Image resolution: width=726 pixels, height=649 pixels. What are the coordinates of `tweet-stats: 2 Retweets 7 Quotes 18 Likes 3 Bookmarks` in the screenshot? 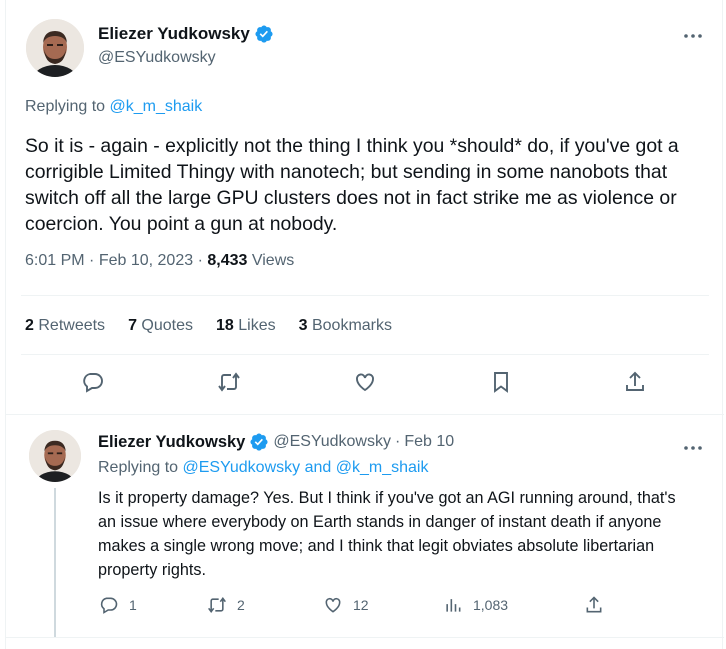 It's located at (208, 326).